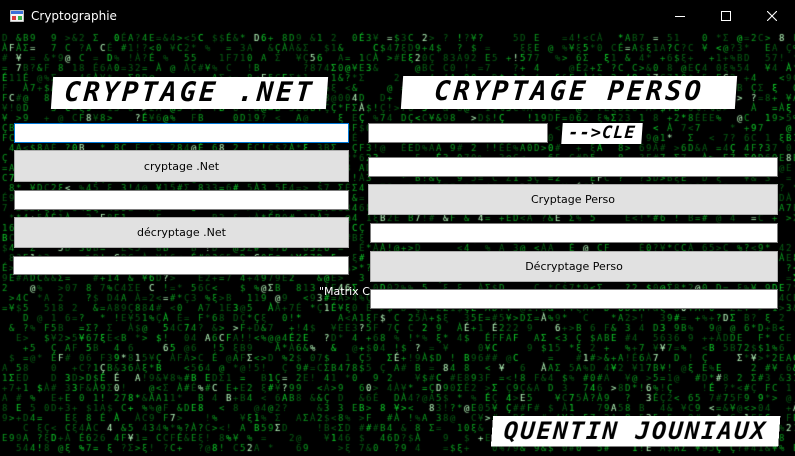  What do you see at coordinates (344, 291) in the screenshot?
I see `status-label: "Matrix C` at bounding box center [344, 291].